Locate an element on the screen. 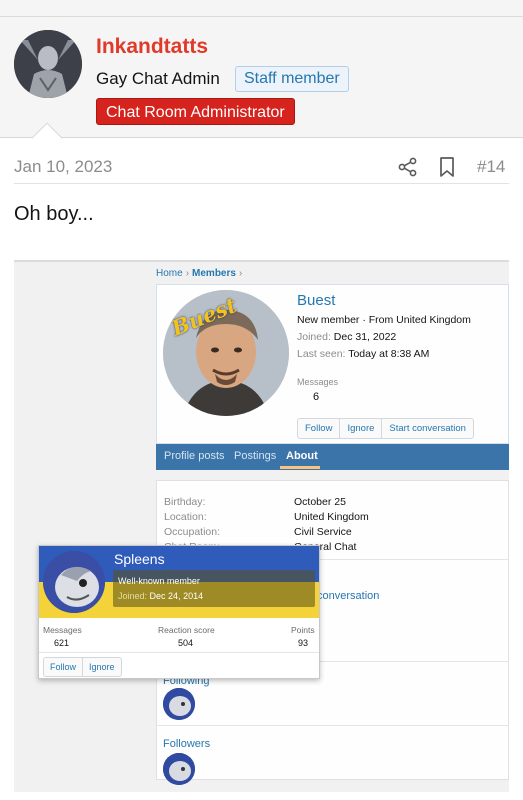 This screenshot has width=523, height=800. occupation-label: Occupation: is located at coordinates (192, 532).